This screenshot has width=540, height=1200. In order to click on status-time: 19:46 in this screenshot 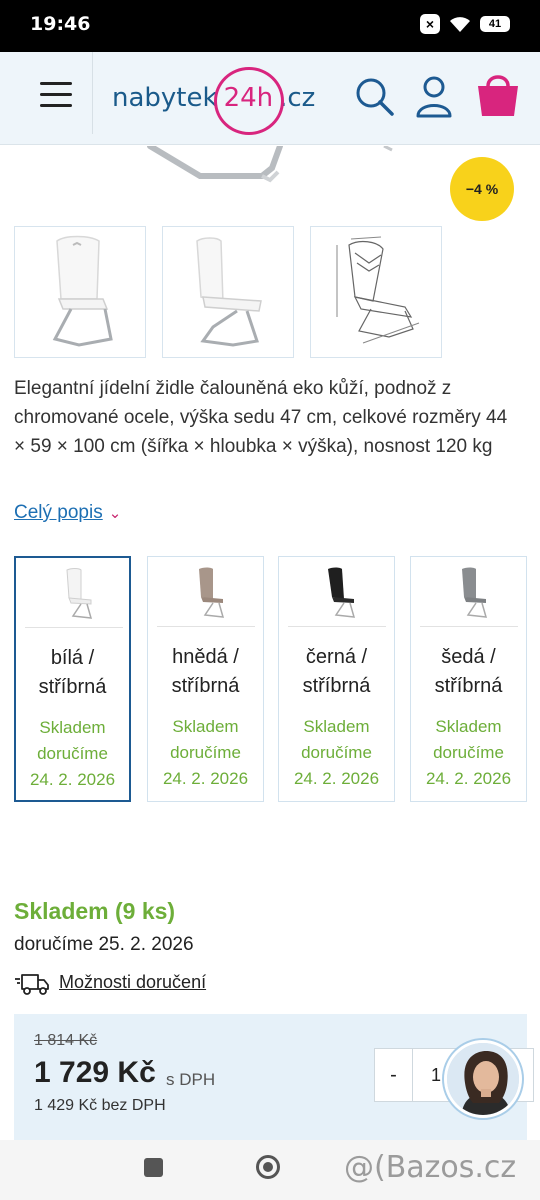, I will do `click(60, 24)`.